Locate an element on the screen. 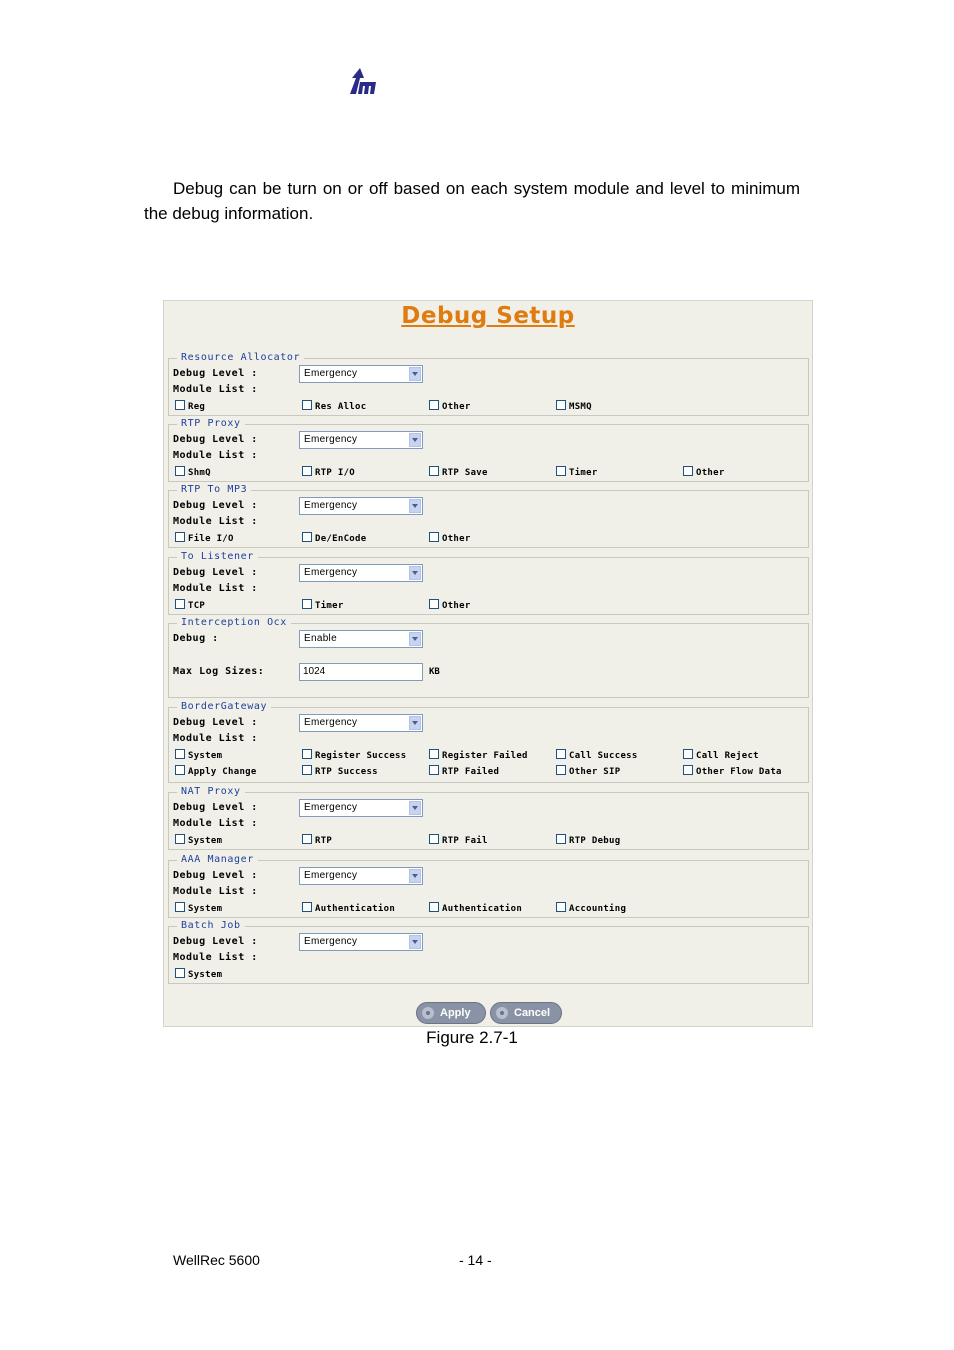 The image size is (954, 1350). module-checkbox: Call Success is located at coordinates (597, 755).